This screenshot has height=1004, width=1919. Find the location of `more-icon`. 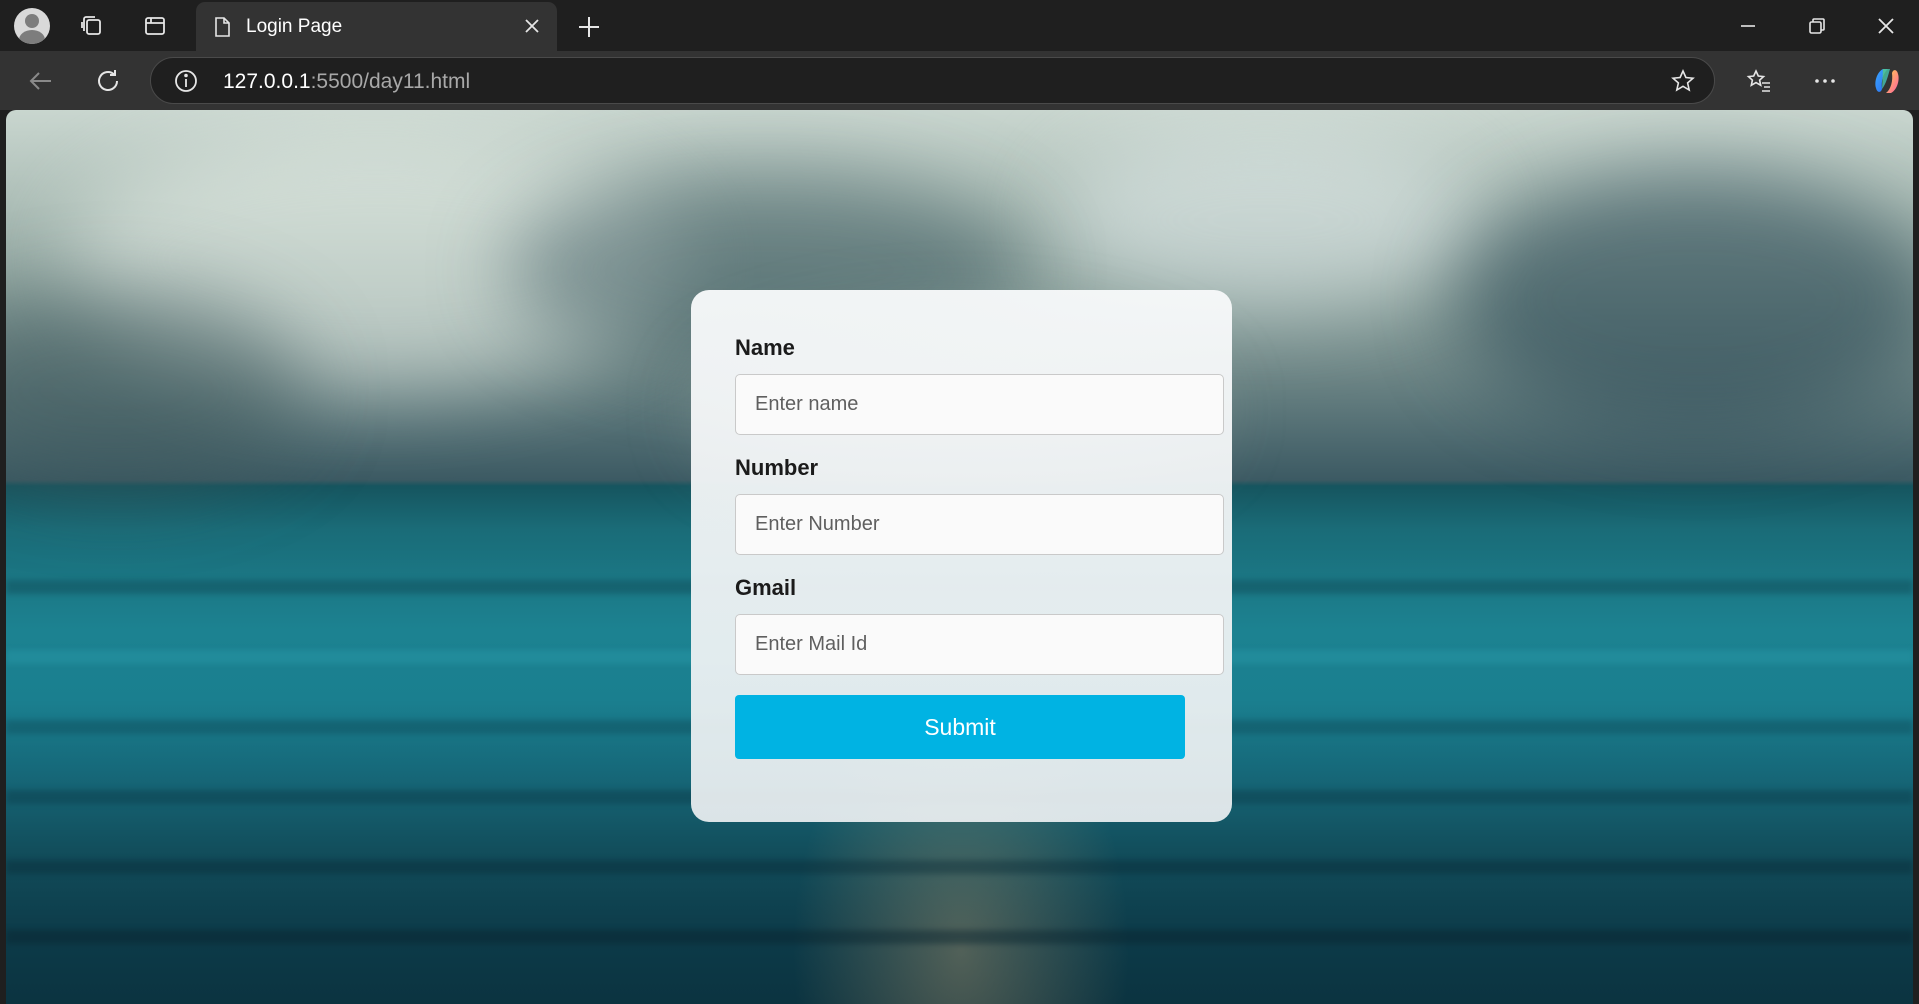

more-icon is located at coordinates (1825, 81).